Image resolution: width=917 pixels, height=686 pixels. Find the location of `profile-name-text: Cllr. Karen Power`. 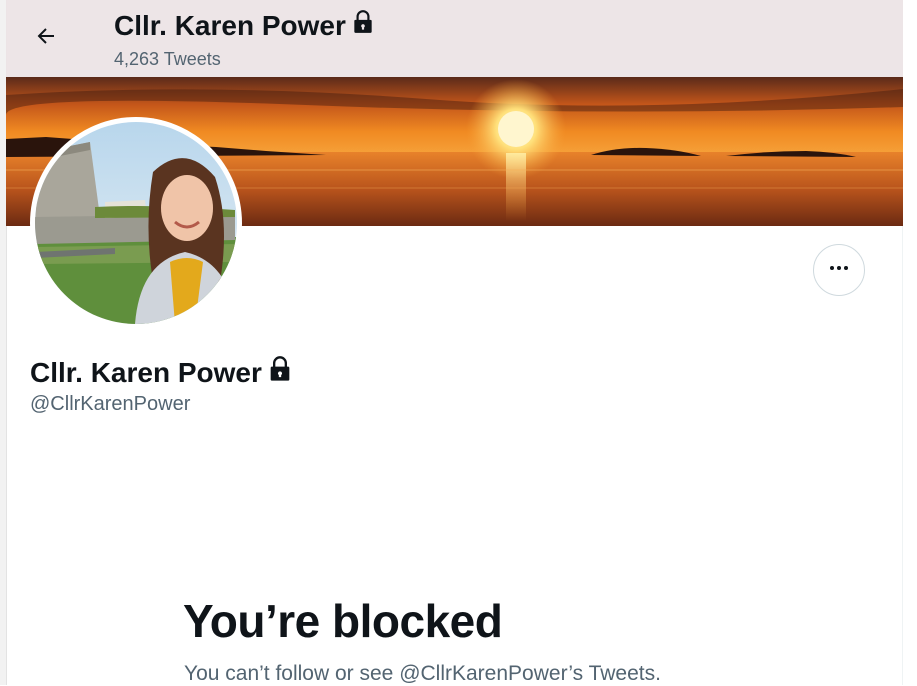

profile-name-text: Cllr. Karen Power is located at coordinates (146, 372).